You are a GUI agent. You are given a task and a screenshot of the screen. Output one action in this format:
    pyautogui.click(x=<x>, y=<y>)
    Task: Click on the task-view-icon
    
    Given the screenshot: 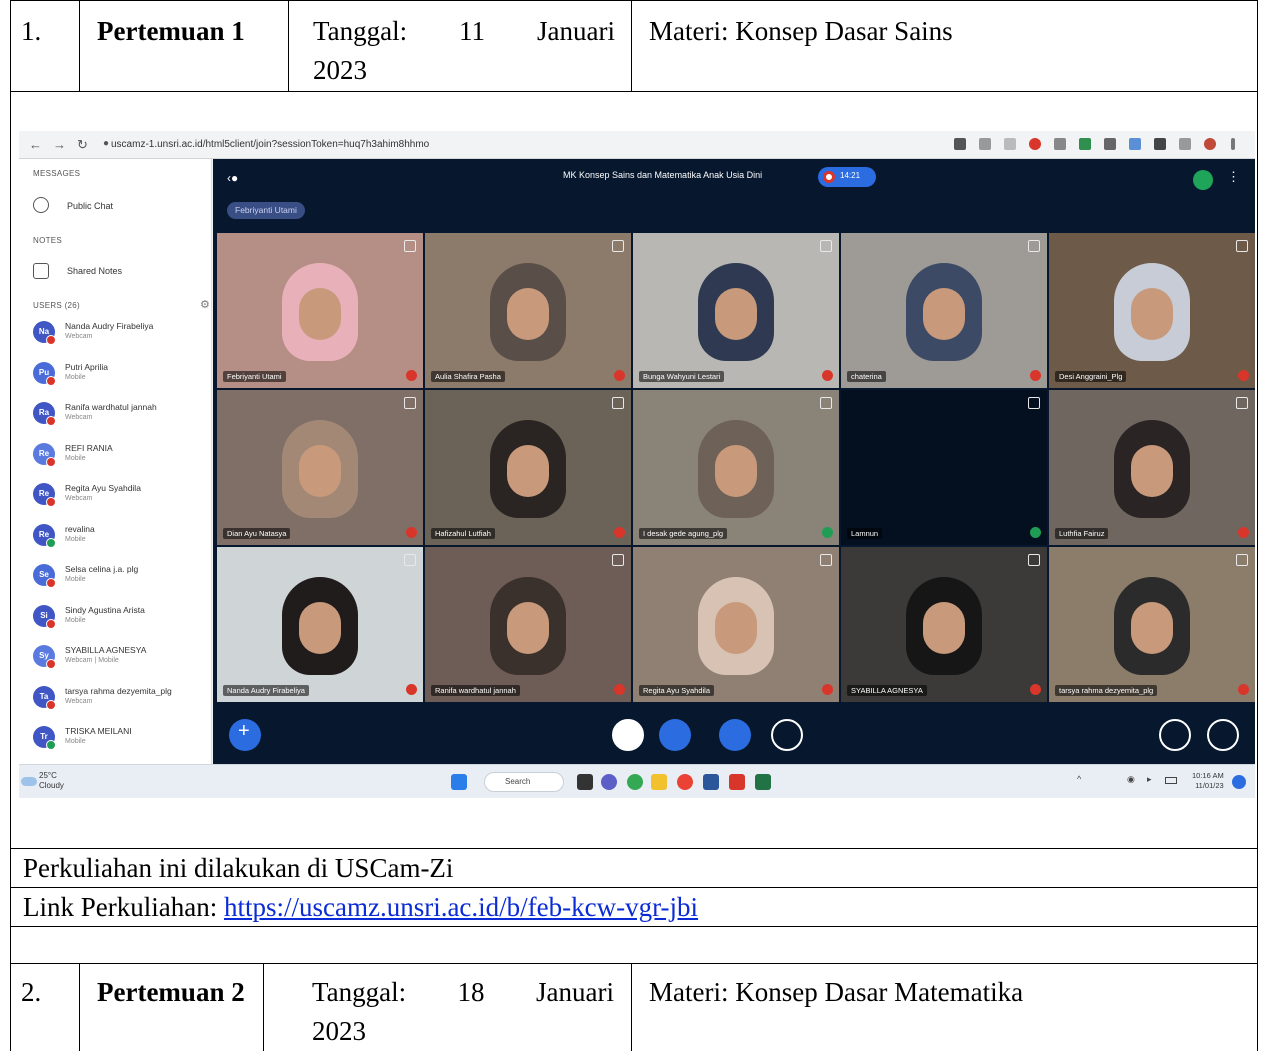 What is the action you would take?
    pyautogui.click(x=585, y=782)
    